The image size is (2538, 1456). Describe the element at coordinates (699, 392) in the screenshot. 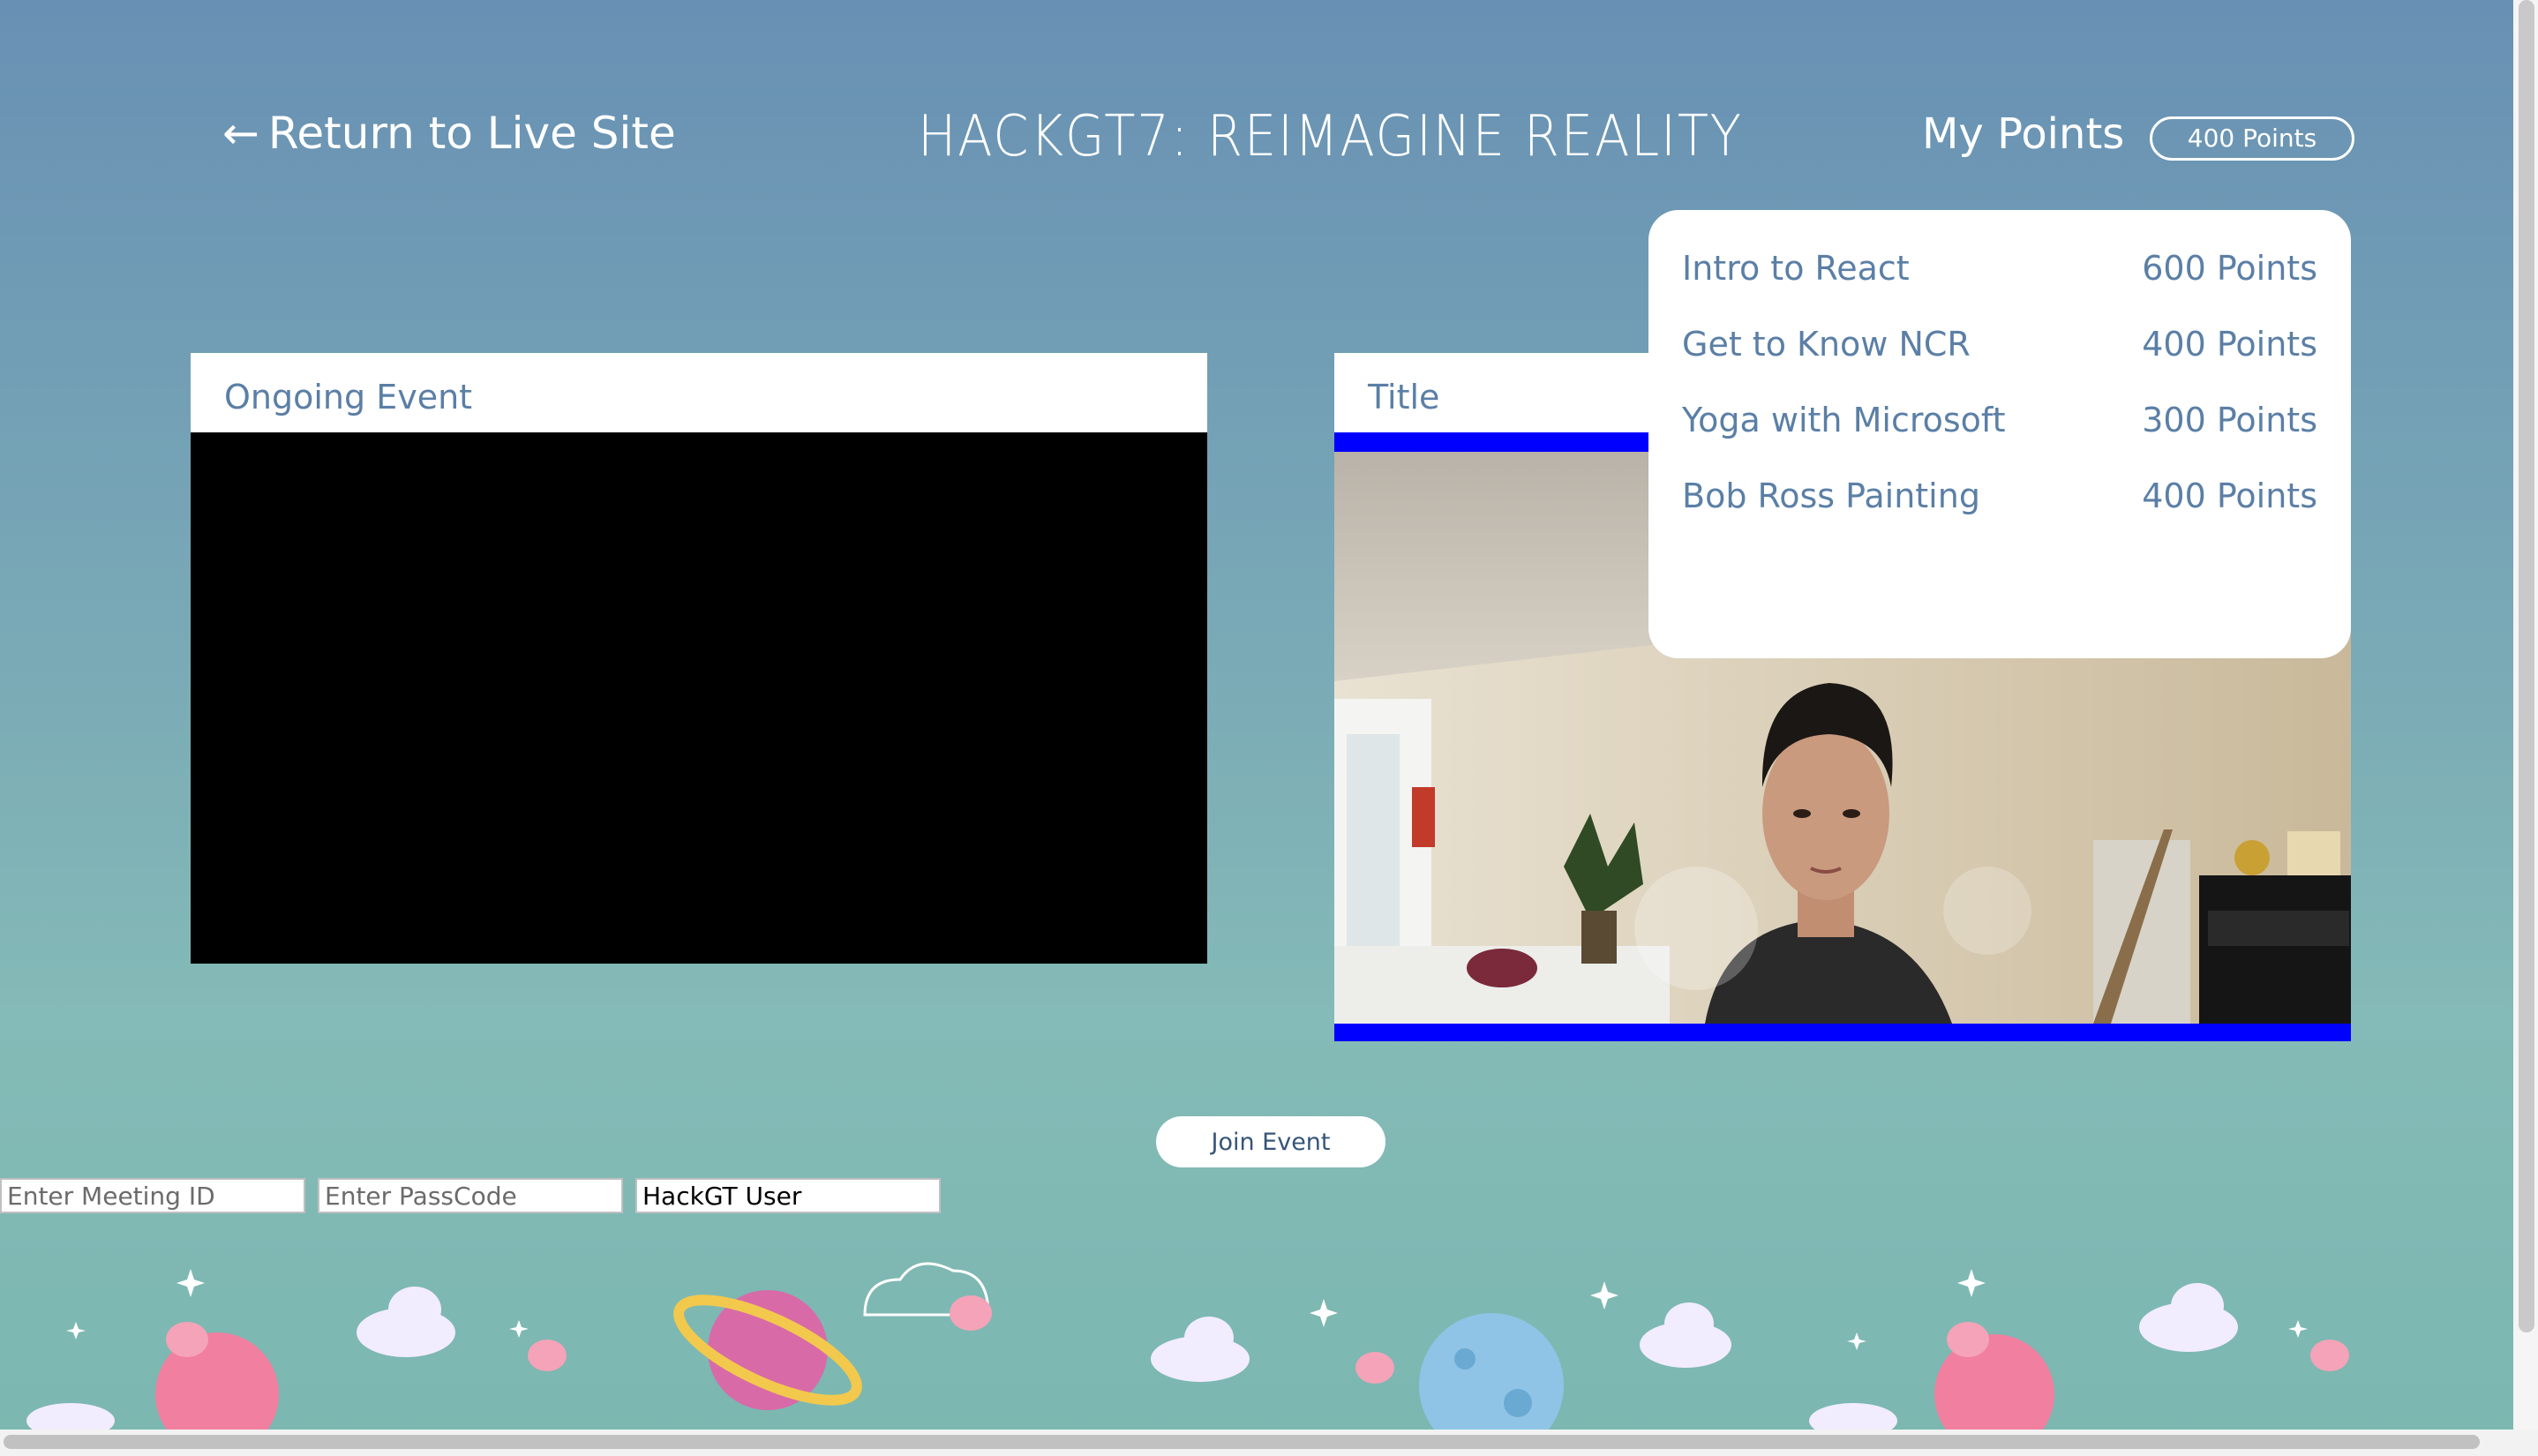

I see `ongoing-event-header: Ongoing Event` at that location.